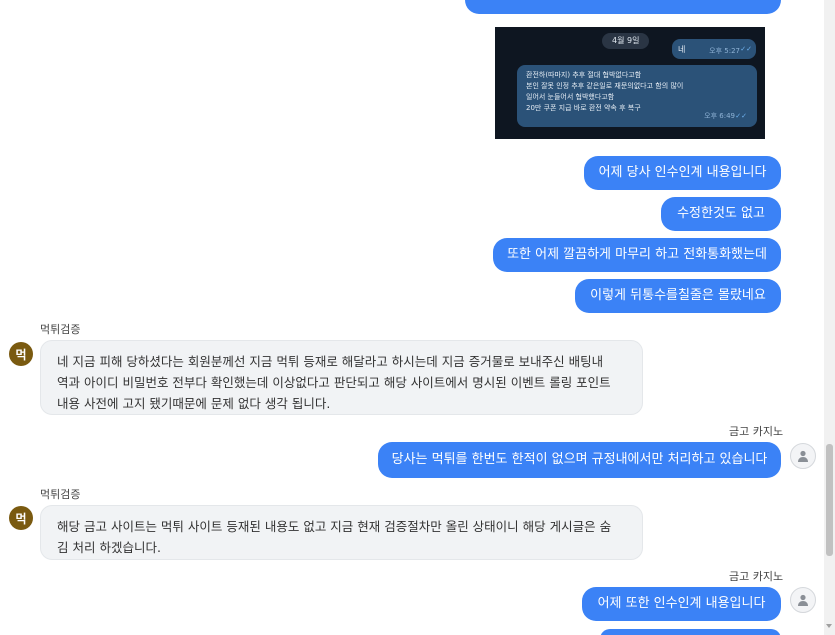 The height and width of the screenshot is (635, 835). Describe the element at coordinates (719, 116) in the screenshot. I see `screenshot-message-2-time: 오후 6:49` at that location.